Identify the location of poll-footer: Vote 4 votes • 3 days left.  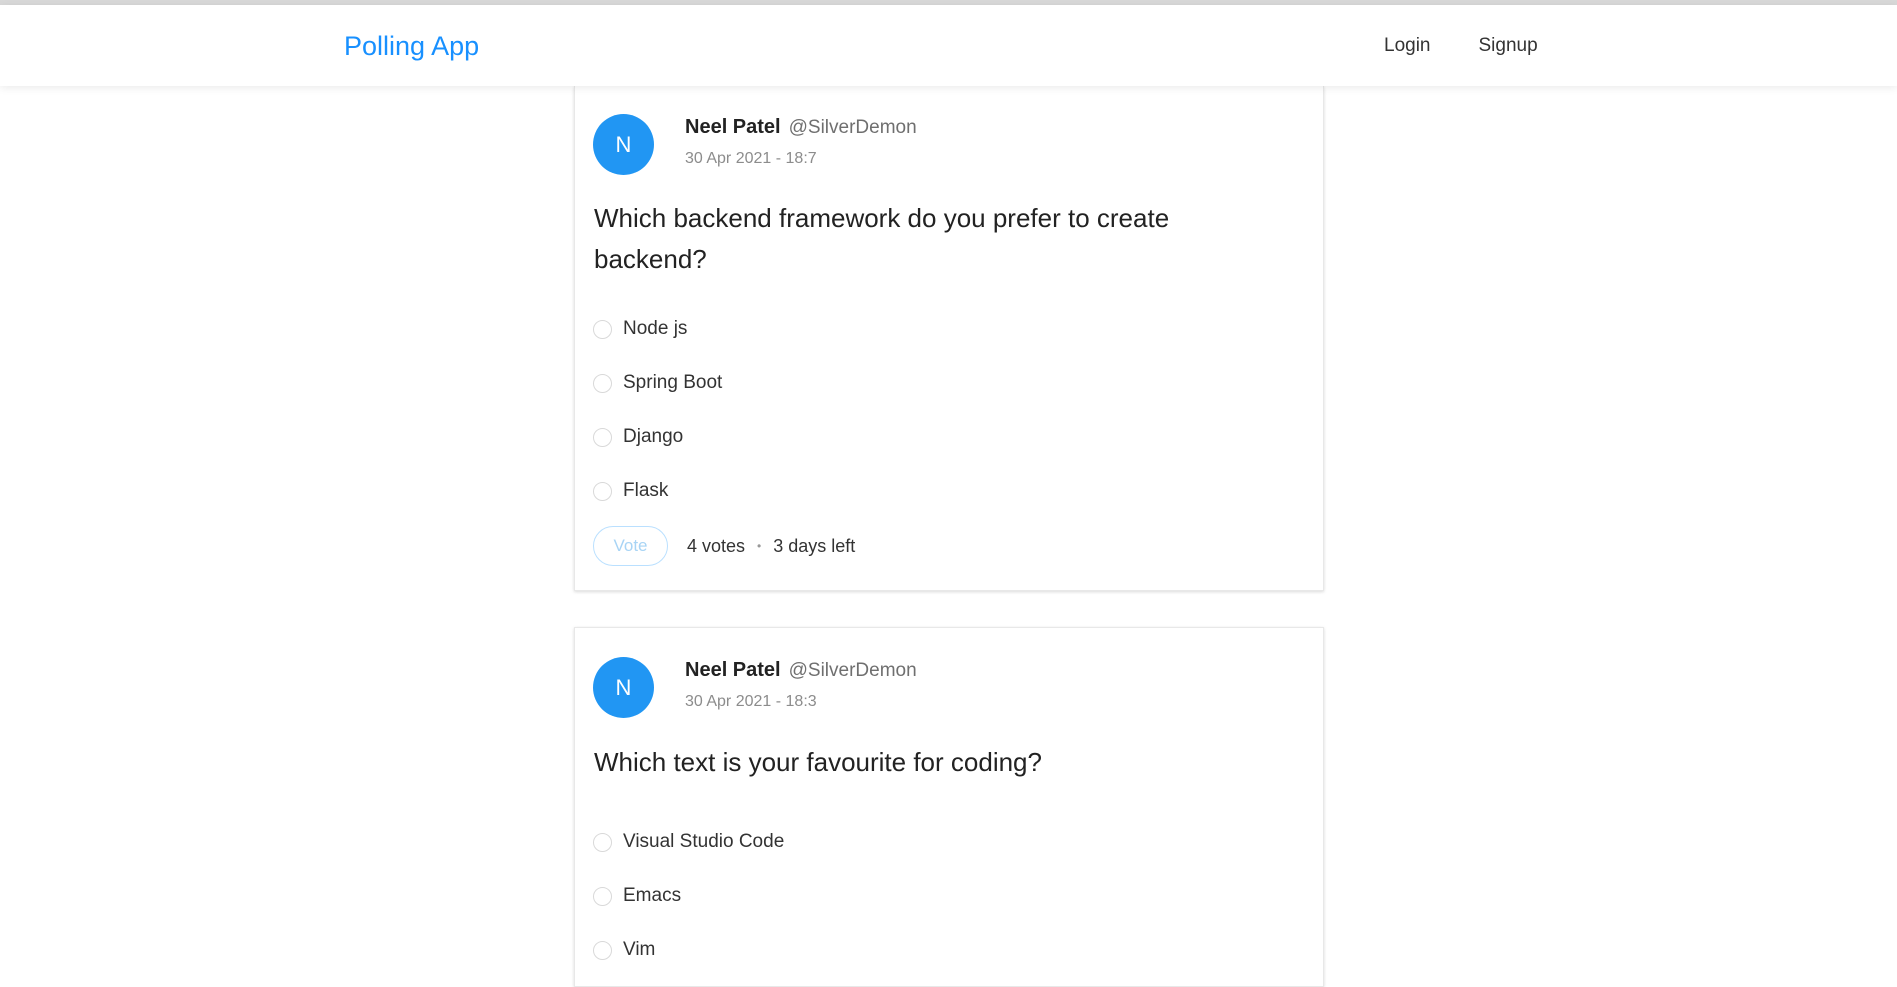
(724, 546).